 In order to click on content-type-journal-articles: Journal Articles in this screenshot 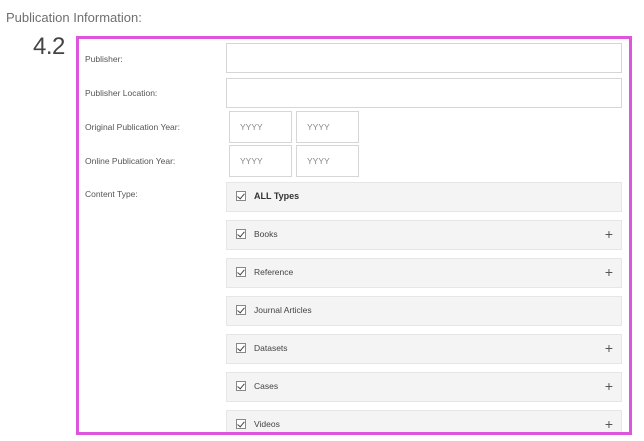, I will do `click(424, 311)`.